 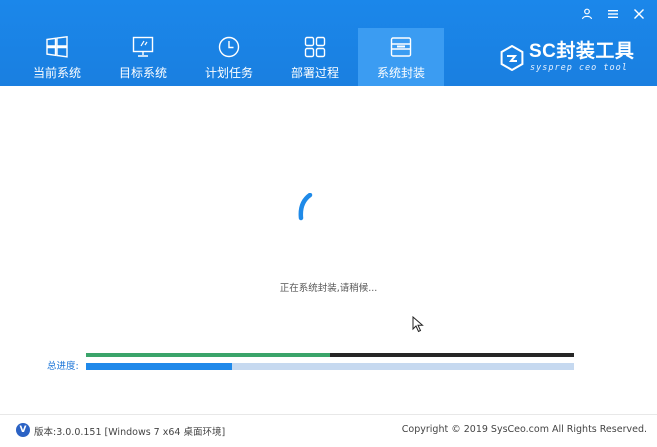 I want to click on brand-subtitle: sysprep ceo tool, so click(x=579, y=68).